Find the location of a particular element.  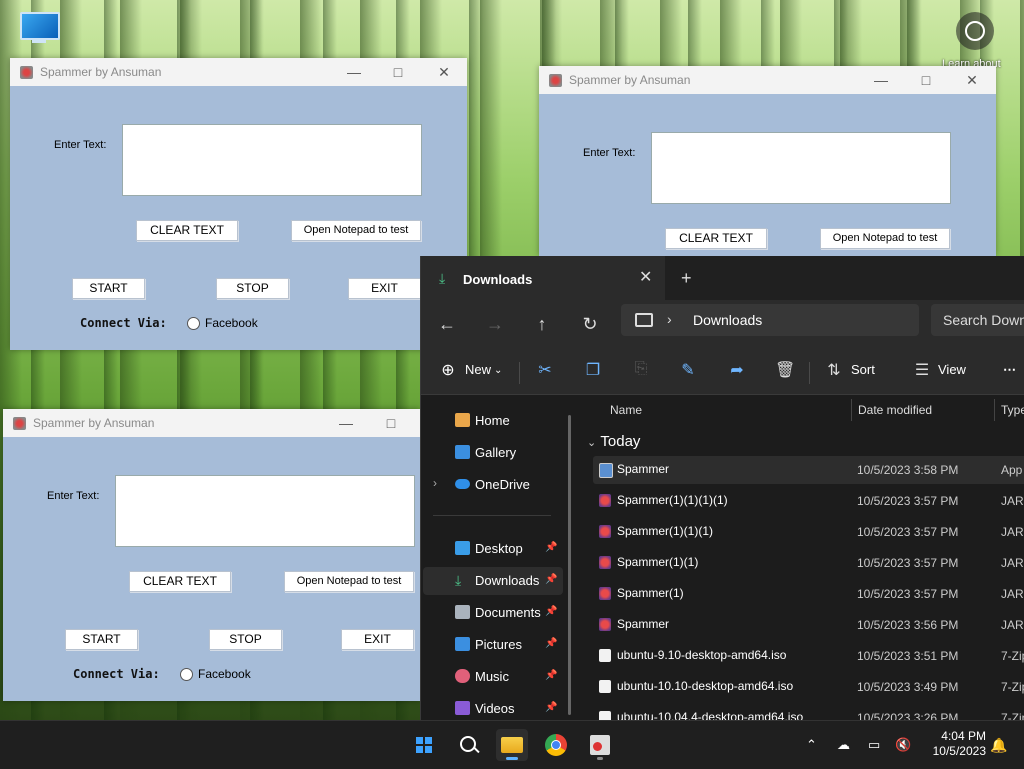

clock: 4:04 PM 10/5/2023 is located at coordinates (954, 744).